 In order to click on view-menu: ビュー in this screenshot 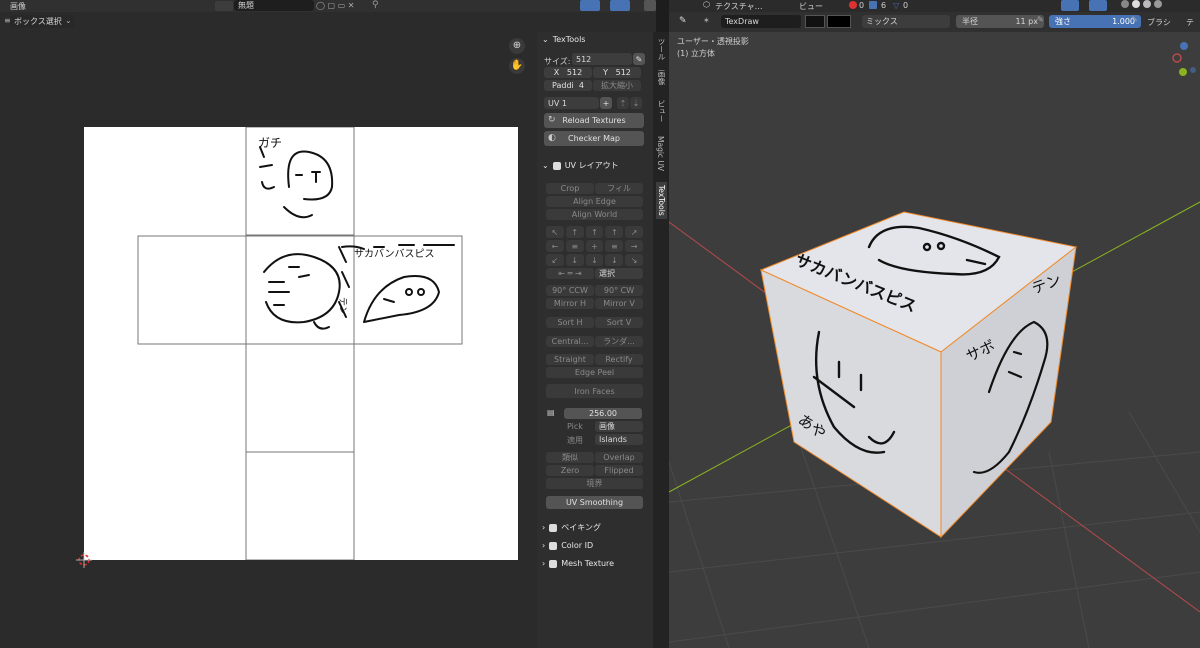, I will do `click(811, 6)`.